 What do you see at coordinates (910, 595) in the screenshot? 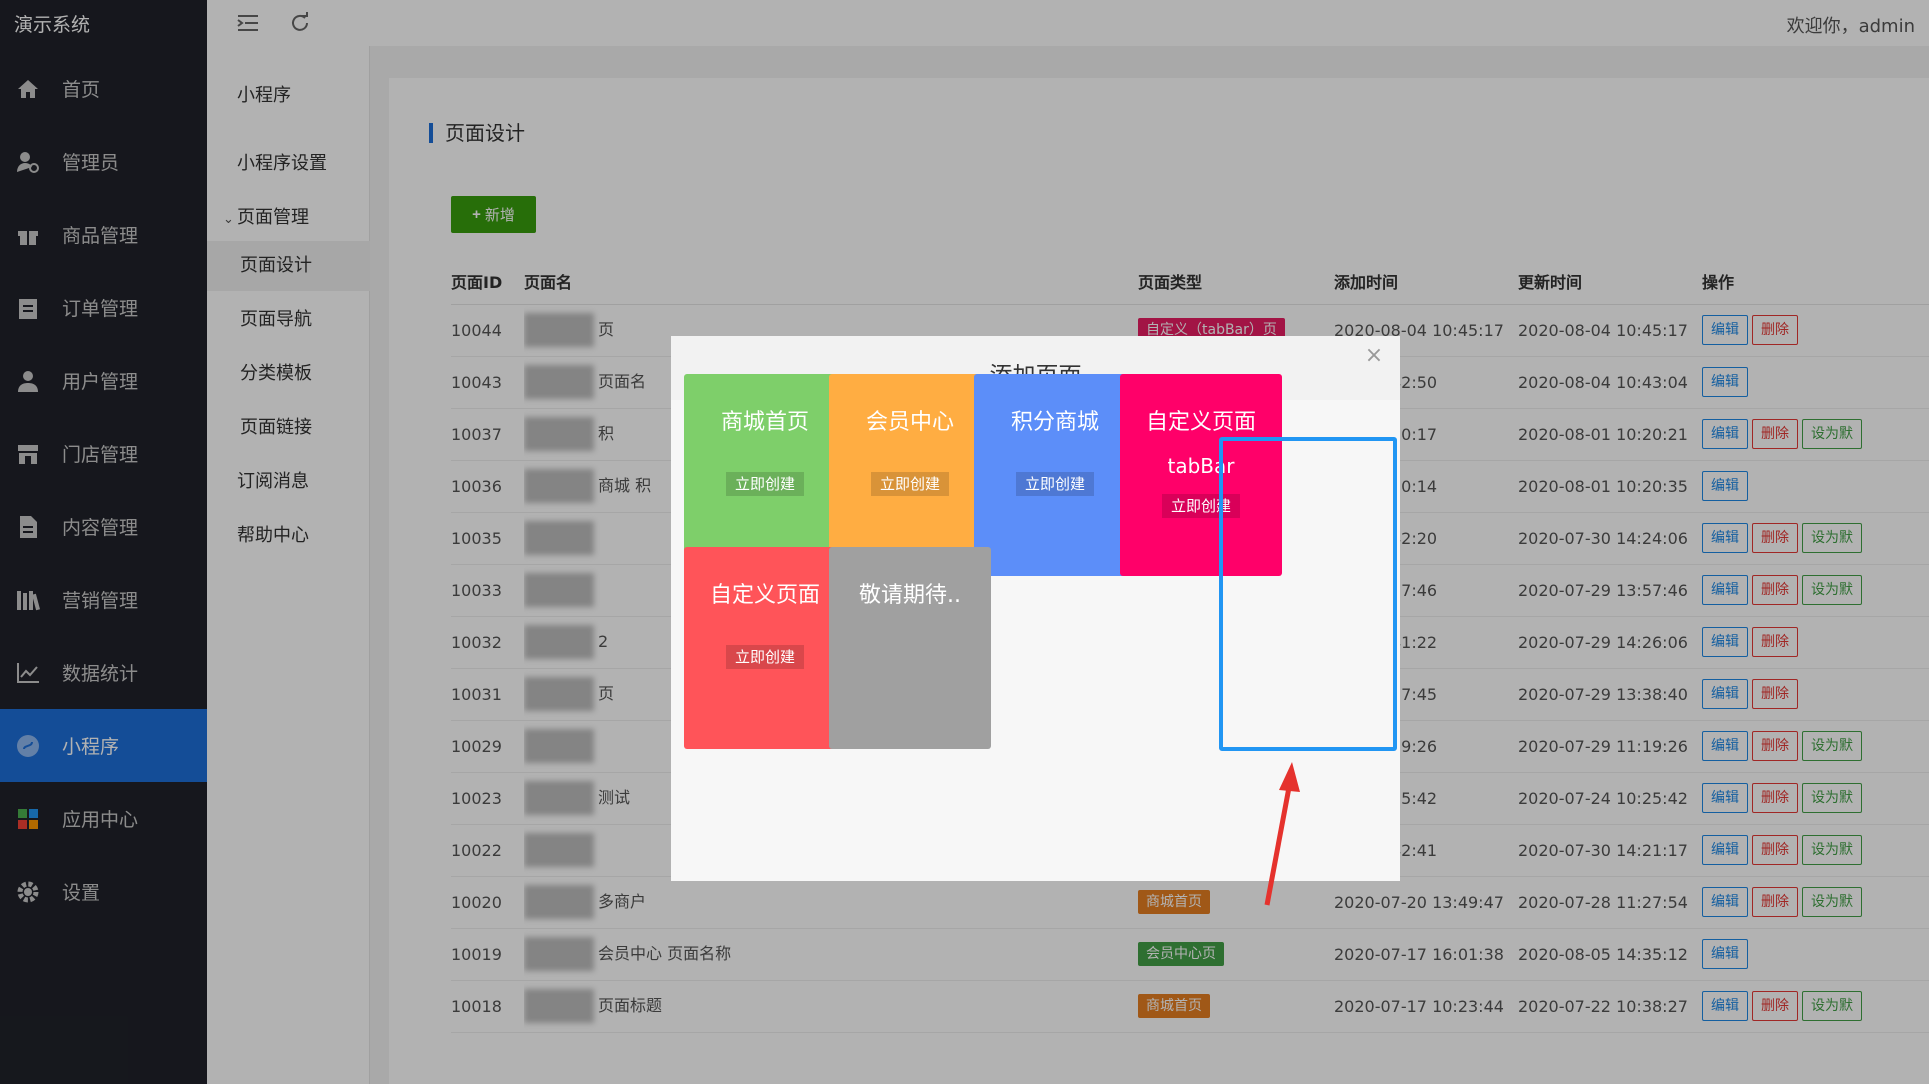
I see `card-title: 敬请期待..` at bounding box center [910, 595].